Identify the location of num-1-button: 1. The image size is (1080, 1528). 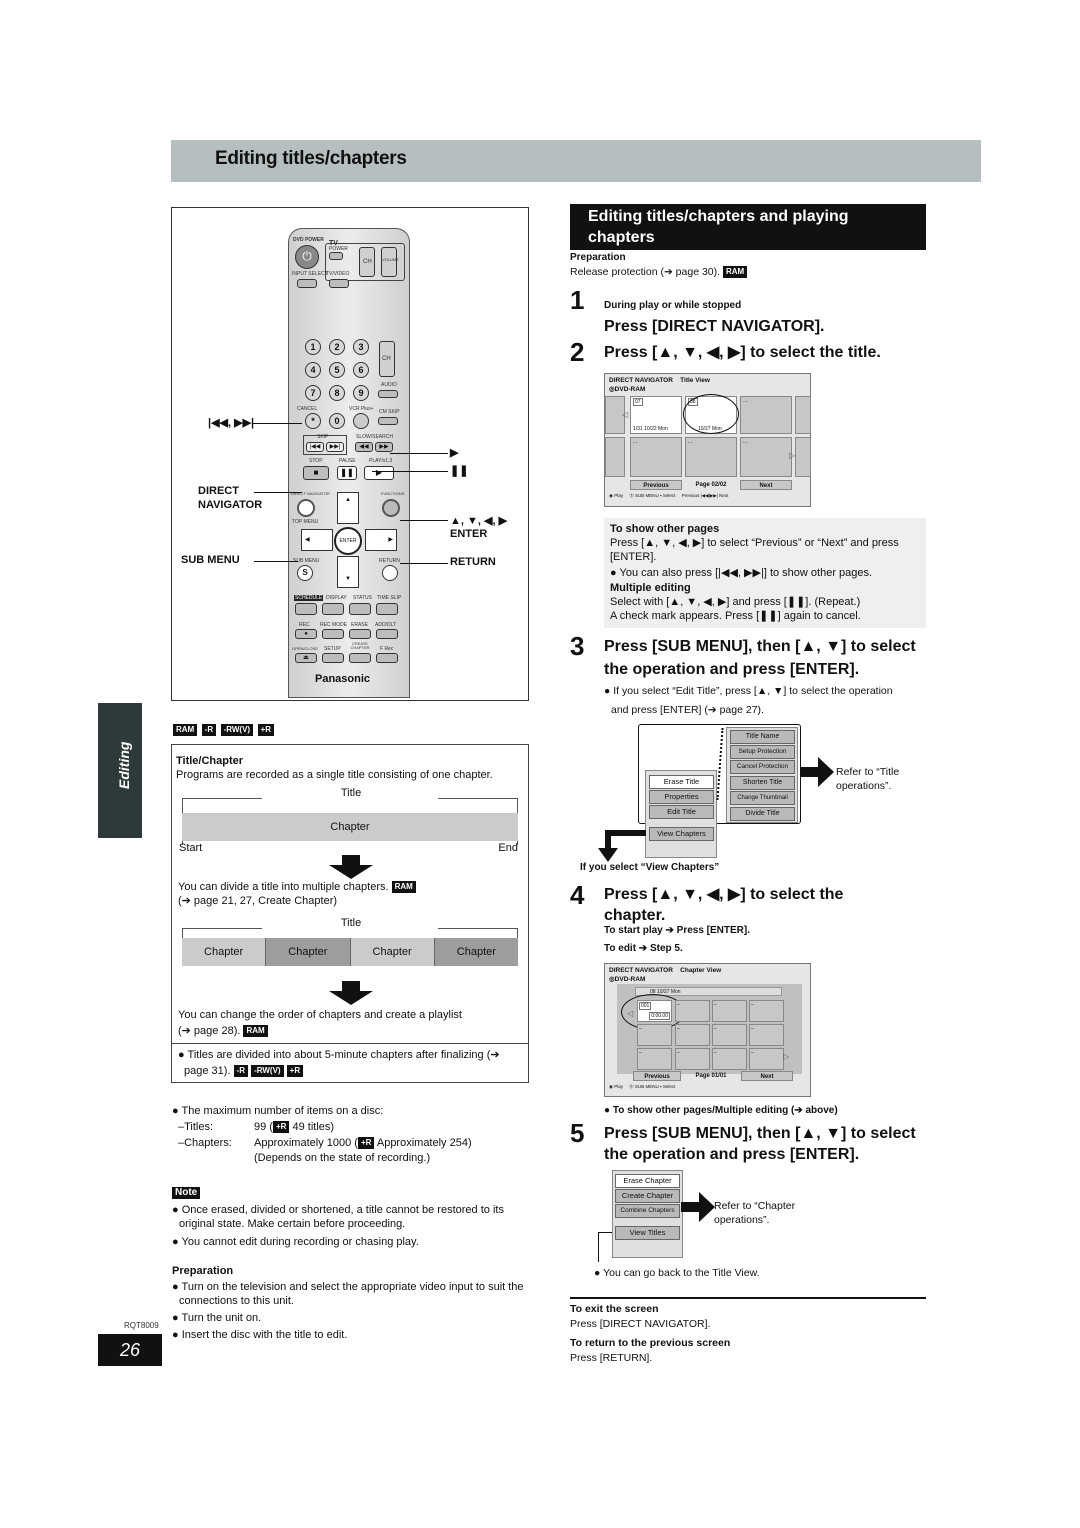
(313, 347).